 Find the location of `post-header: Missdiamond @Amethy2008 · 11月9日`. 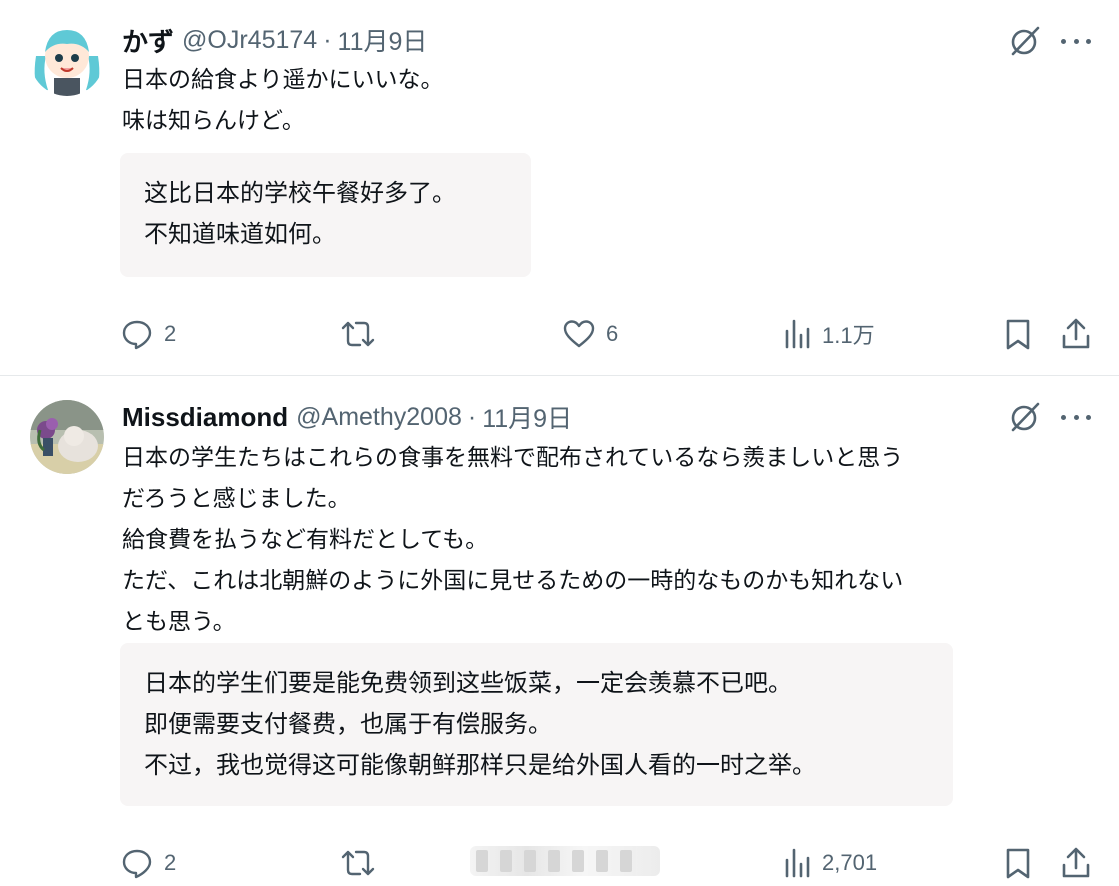

post-header: Missdiamond @Amethy2008 · 11月9日 is located at coordinates (347, 417).